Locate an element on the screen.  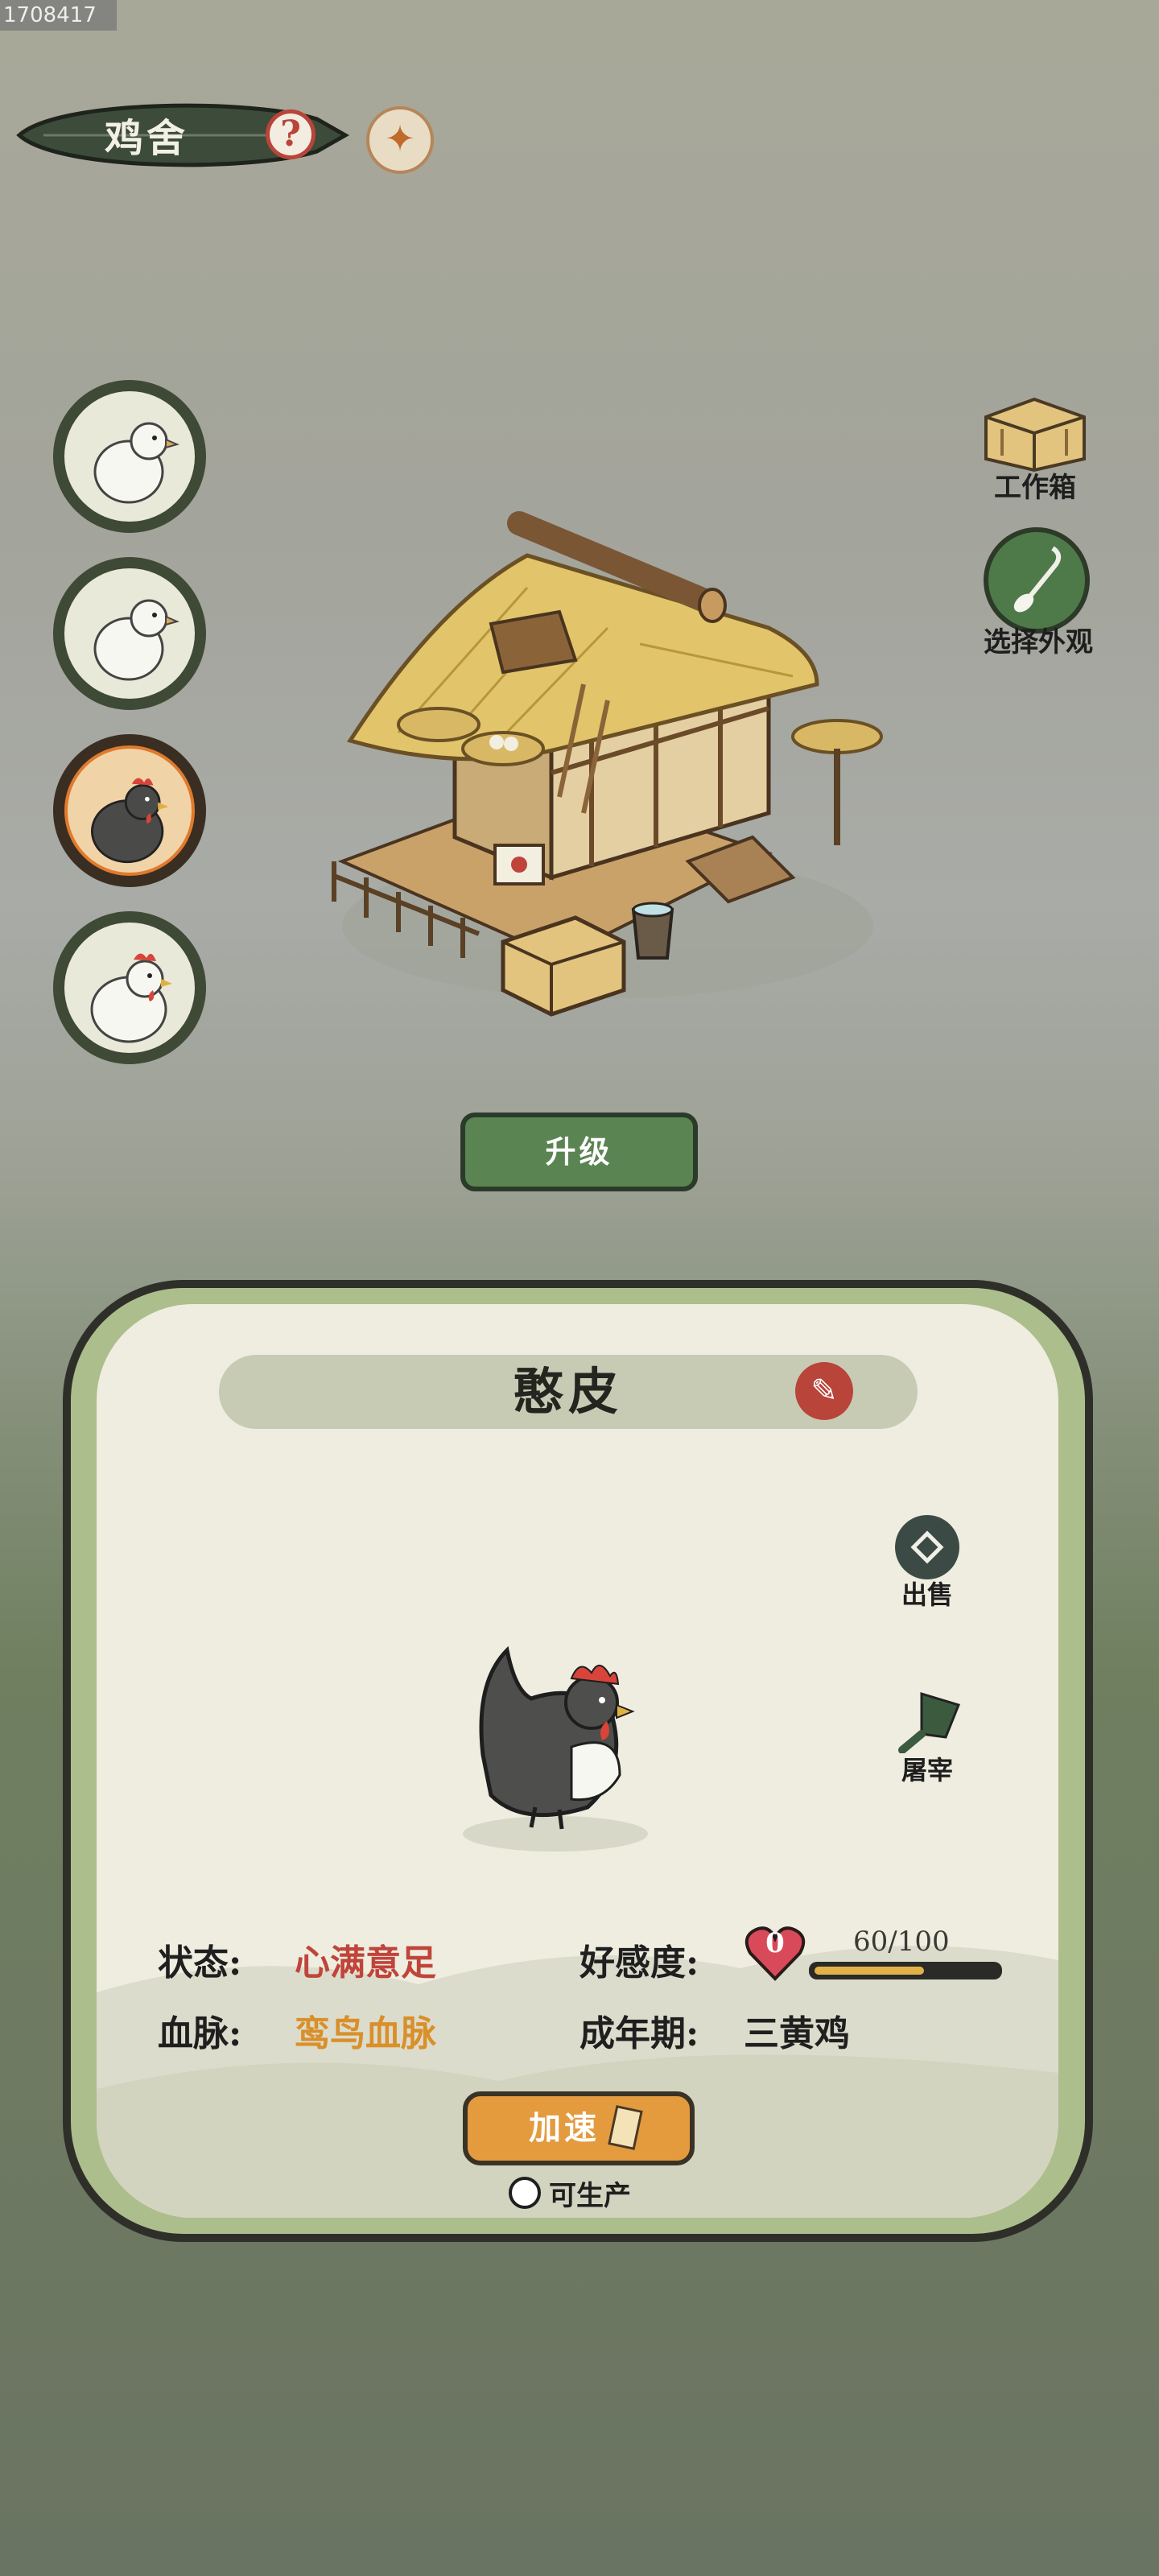
bloodline-label: 血脉: is located at coordinates (200, 2033).